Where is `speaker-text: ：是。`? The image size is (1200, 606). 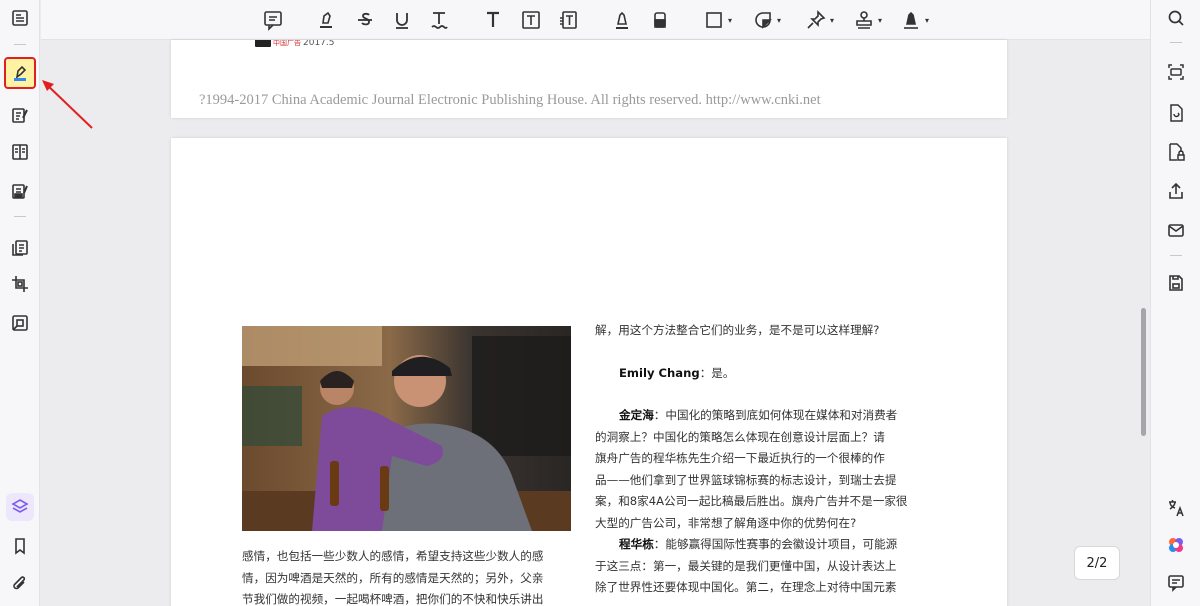 speaker-text: ：是。 is located at coordinates (717, 372).